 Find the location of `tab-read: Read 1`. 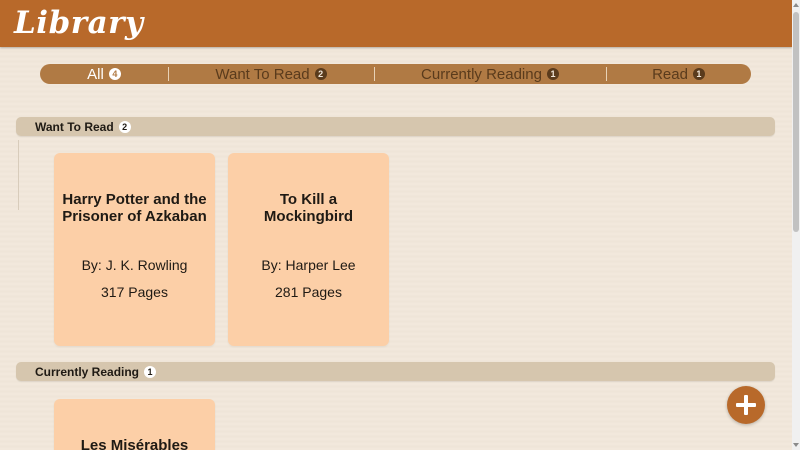

tab-read: Read 1 is located at coordinates (678, 74).